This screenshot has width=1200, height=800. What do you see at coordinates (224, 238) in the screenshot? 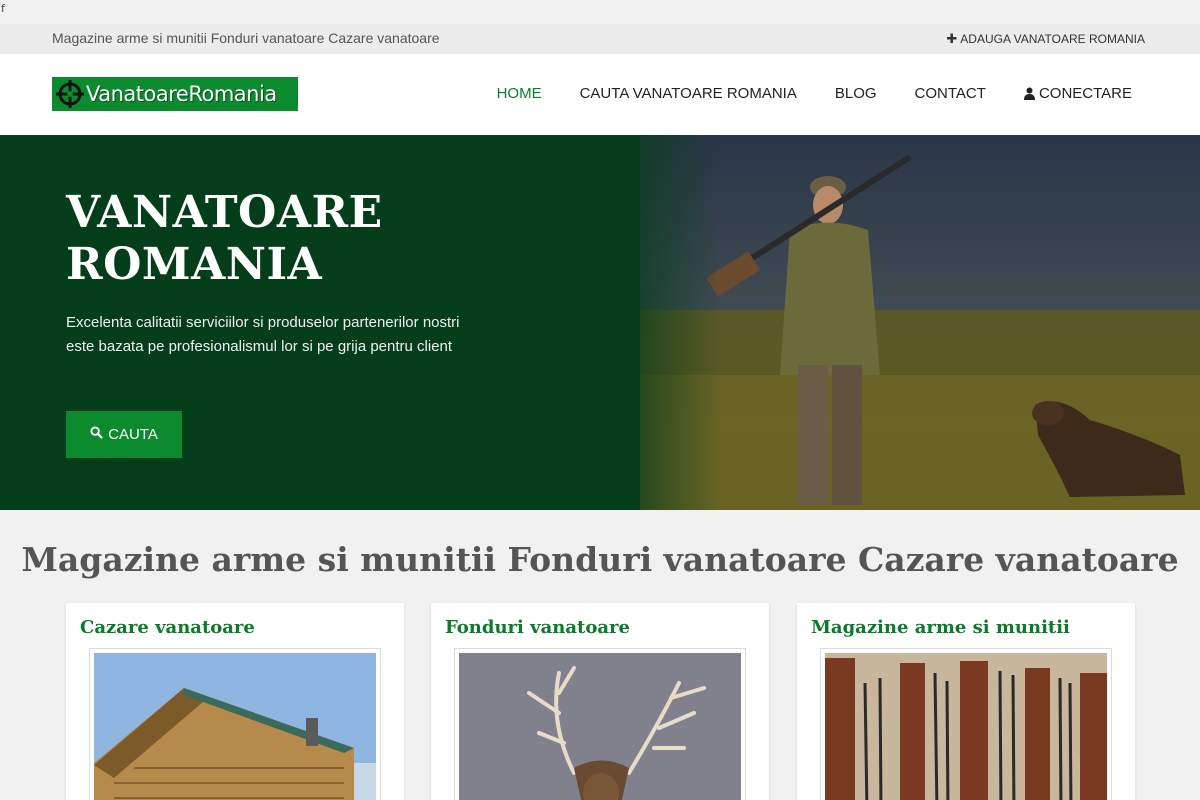
I see `hero-title: VANATOARE ROMANIA` at bounding box center [224, 238].